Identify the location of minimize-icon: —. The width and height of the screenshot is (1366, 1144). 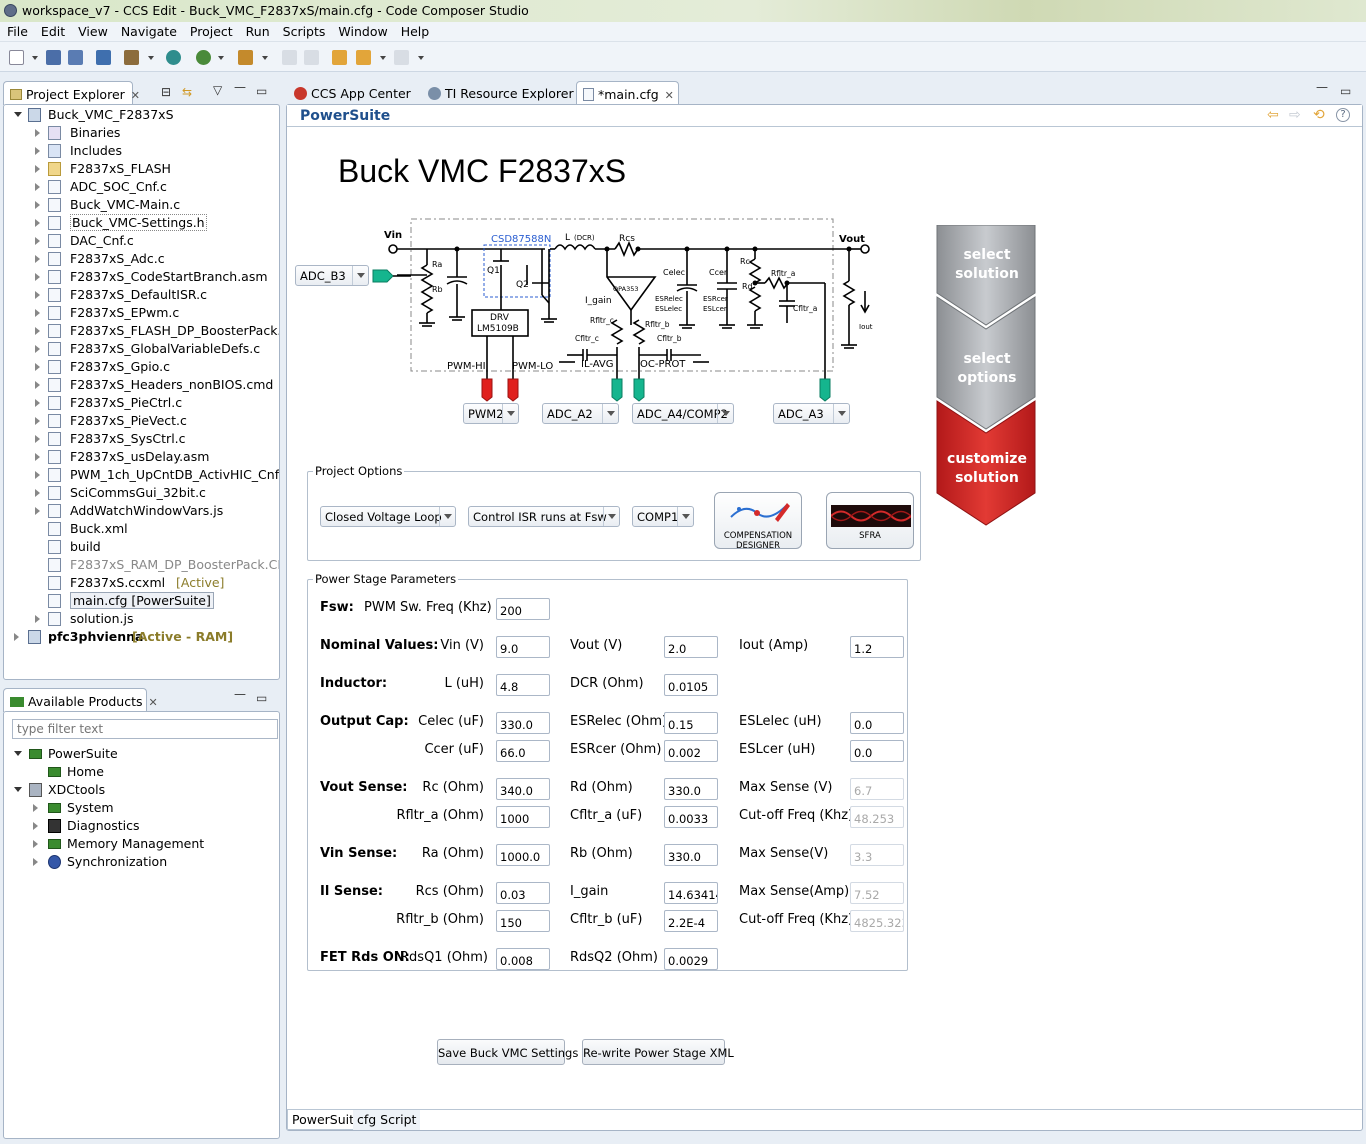
(240, 694).